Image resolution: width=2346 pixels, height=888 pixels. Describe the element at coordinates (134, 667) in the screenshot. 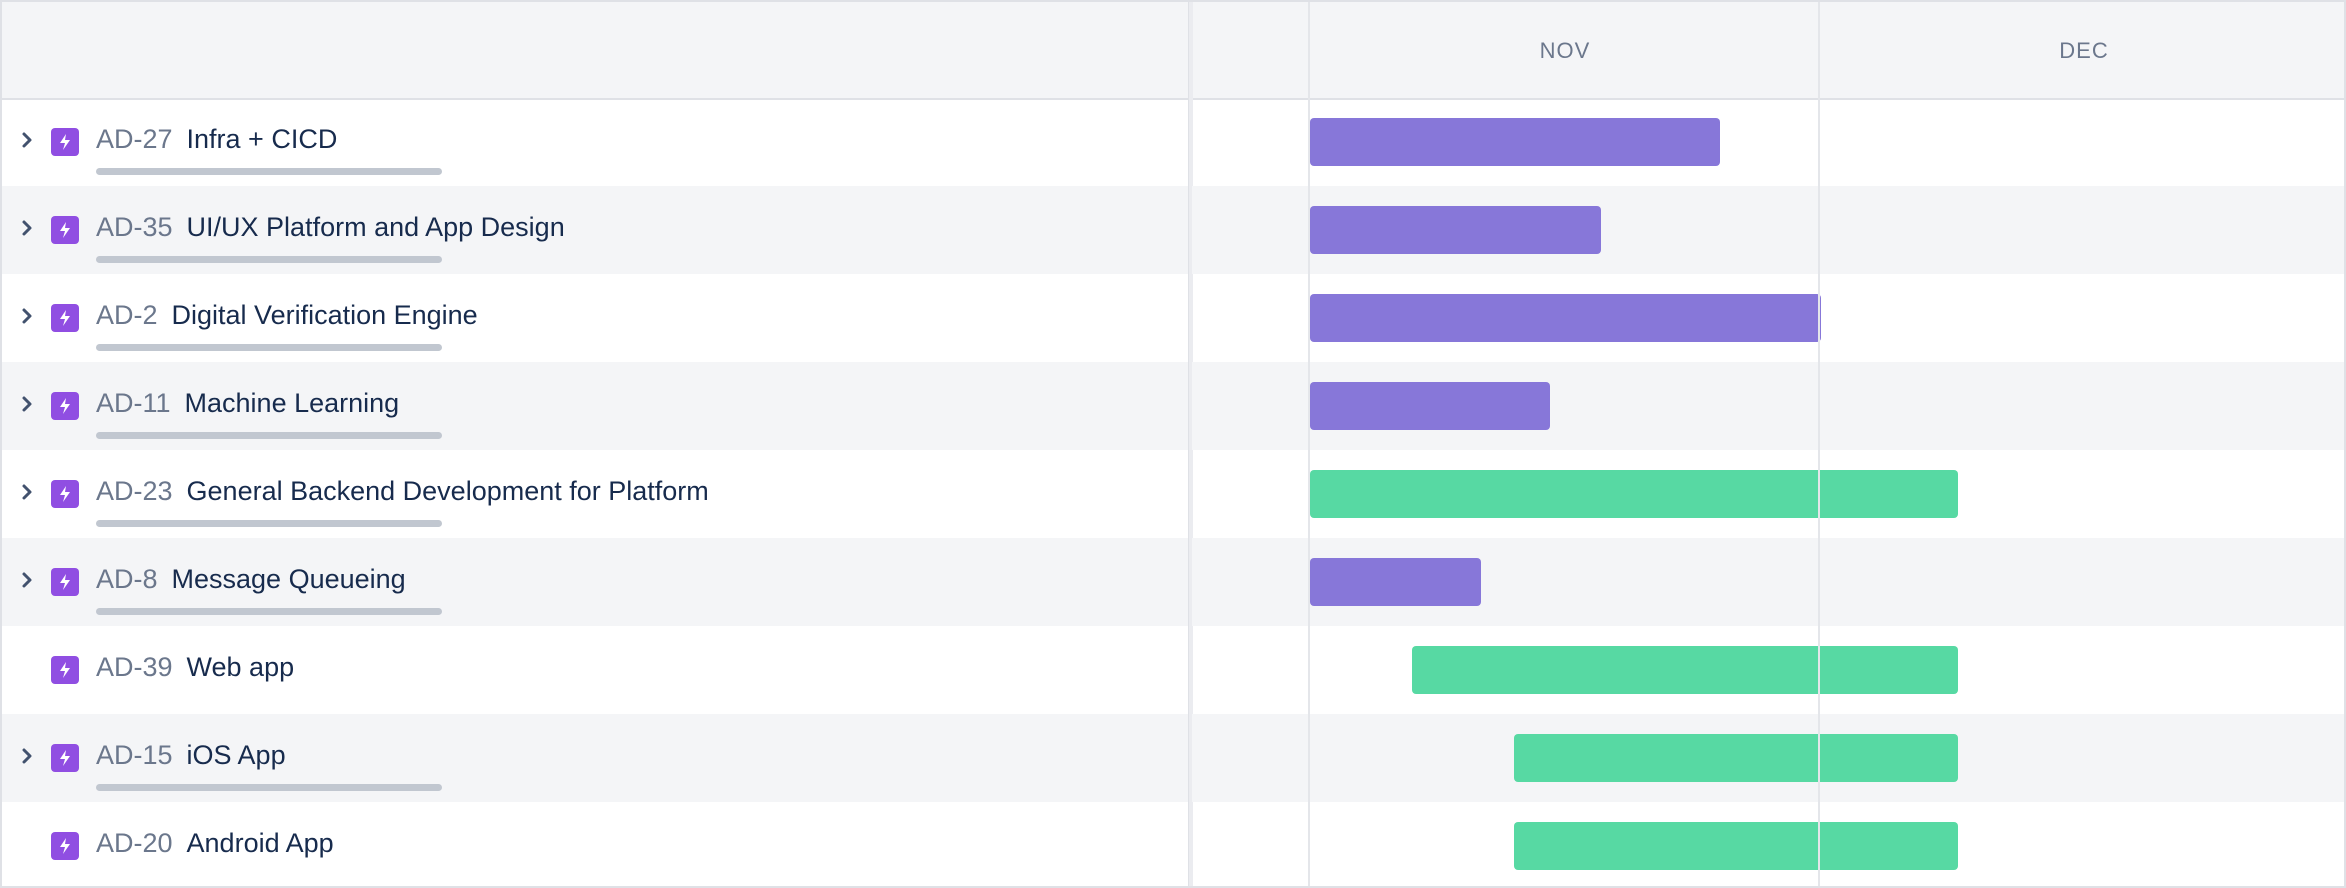

I see `issue-key: AD-39` at that location.